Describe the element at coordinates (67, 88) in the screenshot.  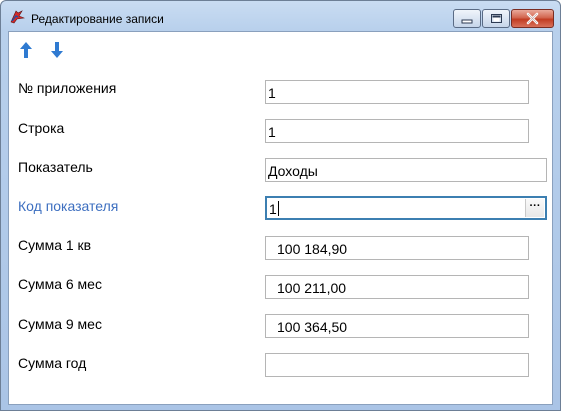
I see `label-app-number: № приложения` at that location.